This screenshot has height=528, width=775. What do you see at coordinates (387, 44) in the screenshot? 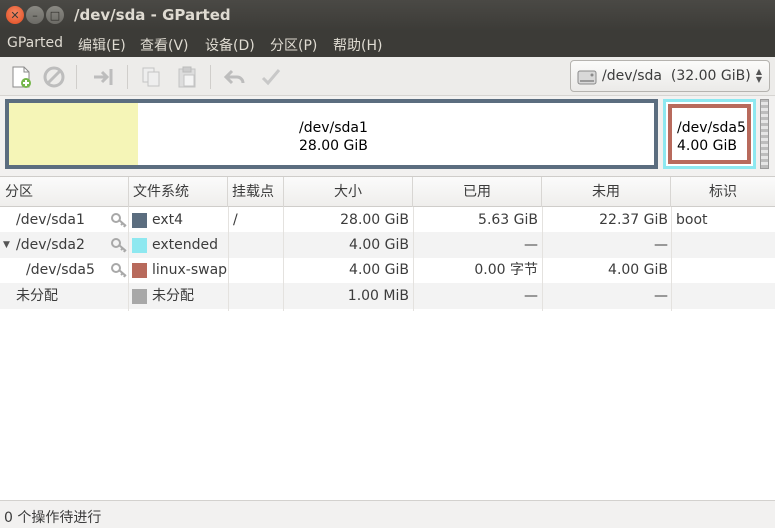
I see `menu-bar: GParted 编辑(E) 查看(V) 设备(D) 分区(P) 帮助(H)` at bounding box center [387, 44].